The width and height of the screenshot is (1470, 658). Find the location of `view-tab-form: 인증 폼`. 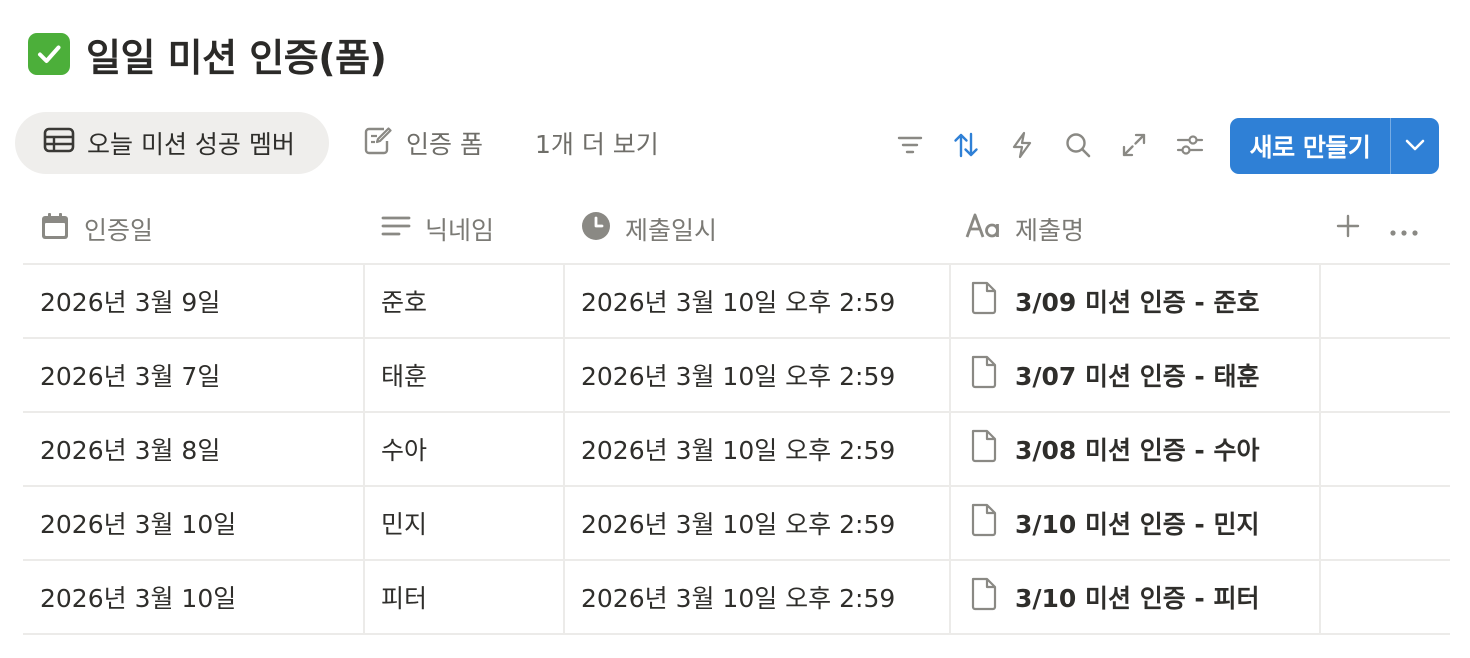

view-tab-form: 인증 폼 is located at coordinates (422, 143).